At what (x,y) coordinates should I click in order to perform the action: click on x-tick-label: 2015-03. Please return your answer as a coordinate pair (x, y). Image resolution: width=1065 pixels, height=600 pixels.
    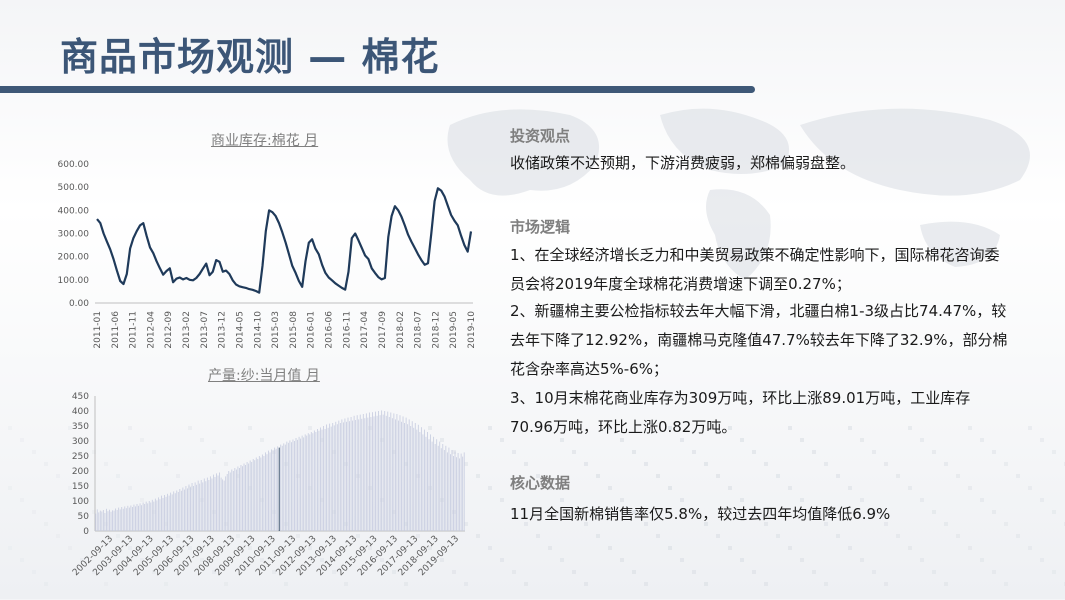
    Looking at the image, I should click on (276, 330).